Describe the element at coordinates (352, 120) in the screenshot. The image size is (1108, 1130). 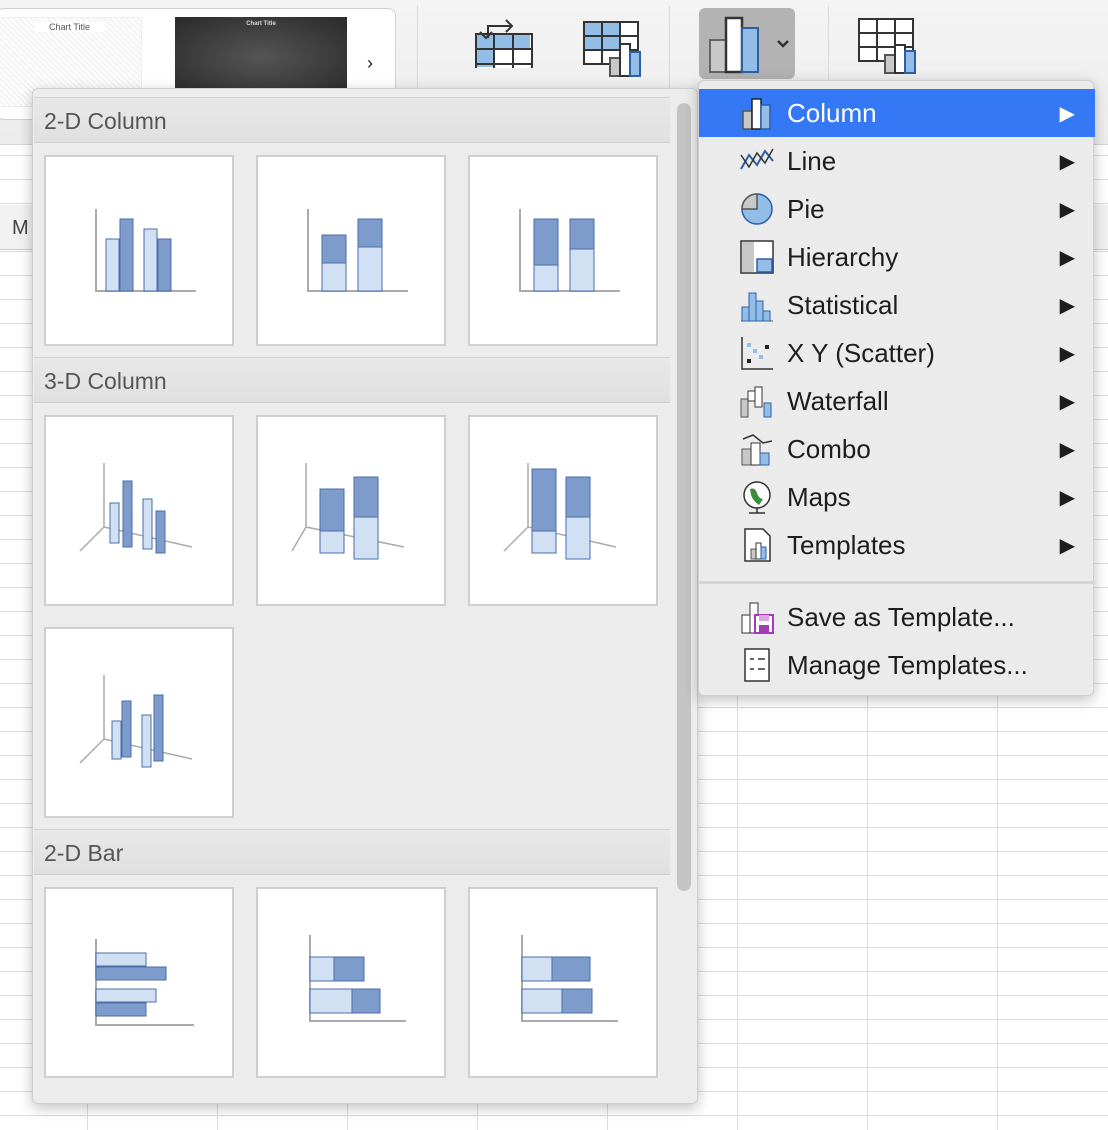
I see `section-header: 2-D Column` at that location.